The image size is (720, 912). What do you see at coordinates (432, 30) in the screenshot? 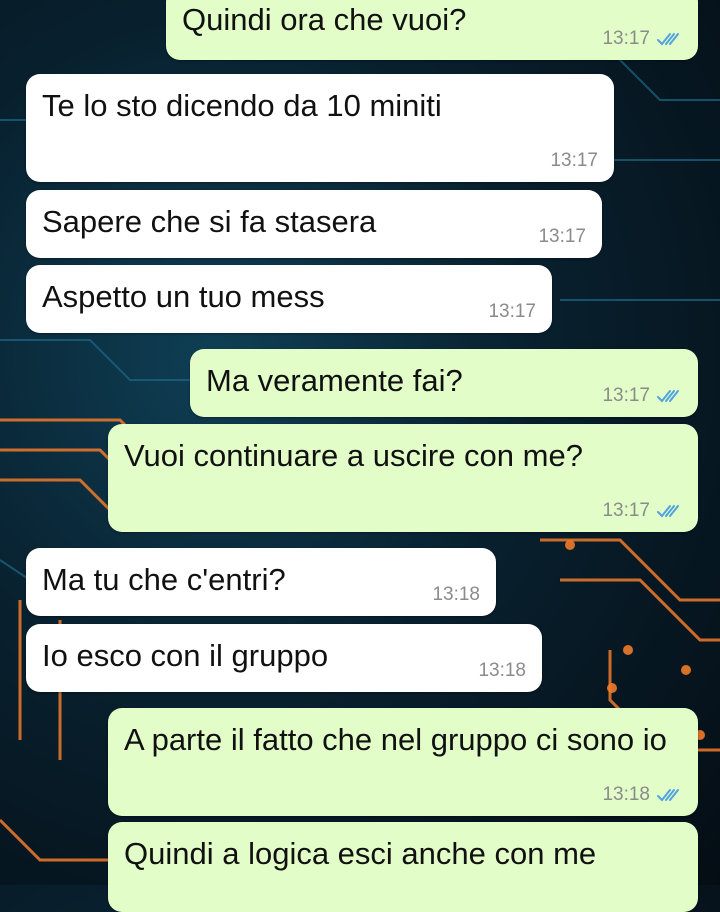
I see `message-bubble-outgoing: Quindi ora che vuoi? 13:17` at bounding box center [432, 30].